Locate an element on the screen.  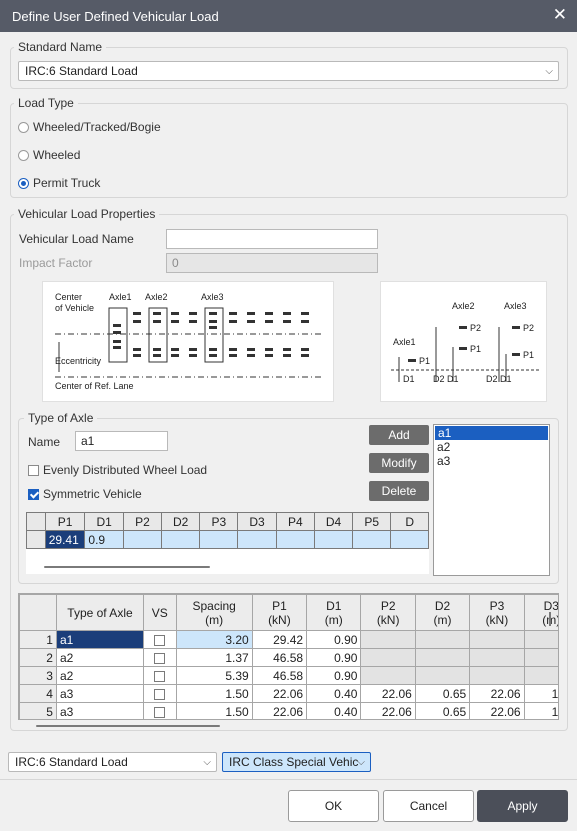
title-bar: Define User Defined Vehicular Load ✕ is located at coordinates (288, 16).